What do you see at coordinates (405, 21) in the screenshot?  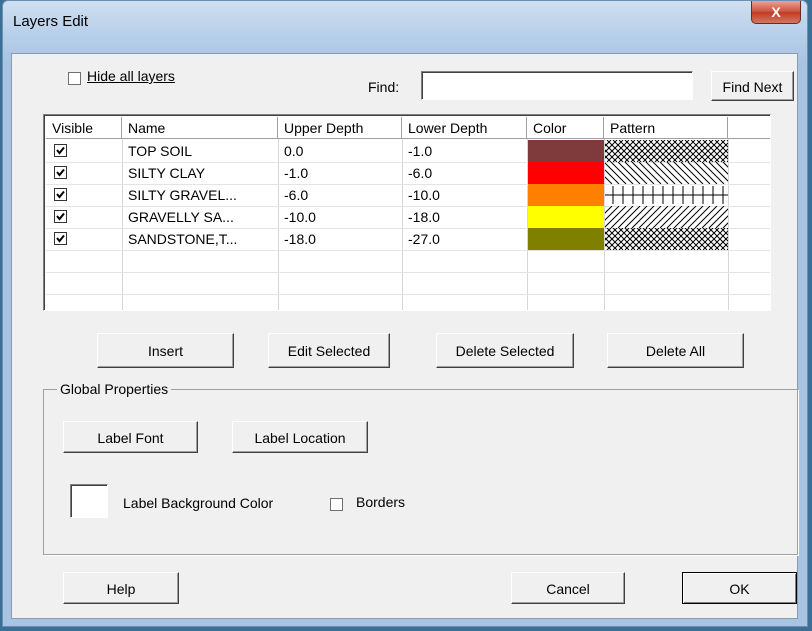 I see `title-bar: Layers Edit X` at bounding box center [405, 21].